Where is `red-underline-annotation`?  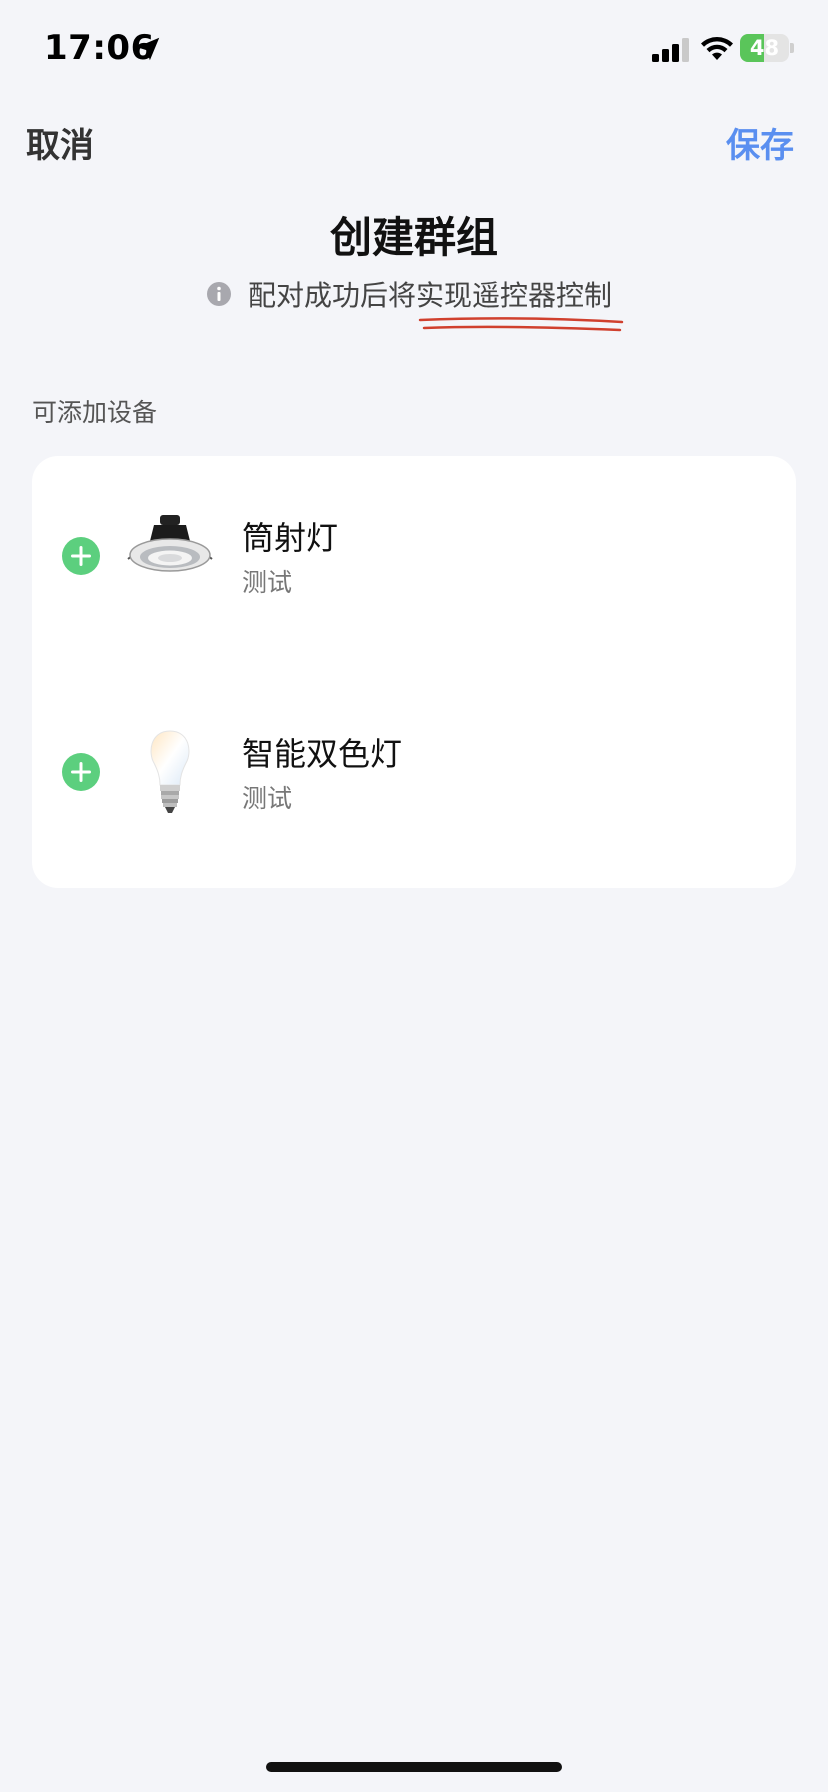
red-underline-annotation is located at coordinates (521, 324).